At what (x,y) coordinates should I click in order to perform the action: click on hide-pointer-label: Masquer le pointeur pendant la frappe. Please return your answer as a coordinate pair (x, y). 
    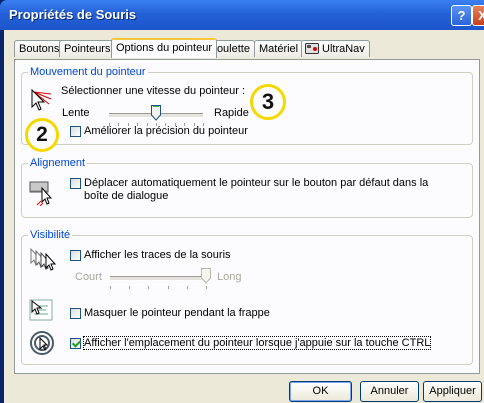
    Looking at the image, I should click on (177, 313).